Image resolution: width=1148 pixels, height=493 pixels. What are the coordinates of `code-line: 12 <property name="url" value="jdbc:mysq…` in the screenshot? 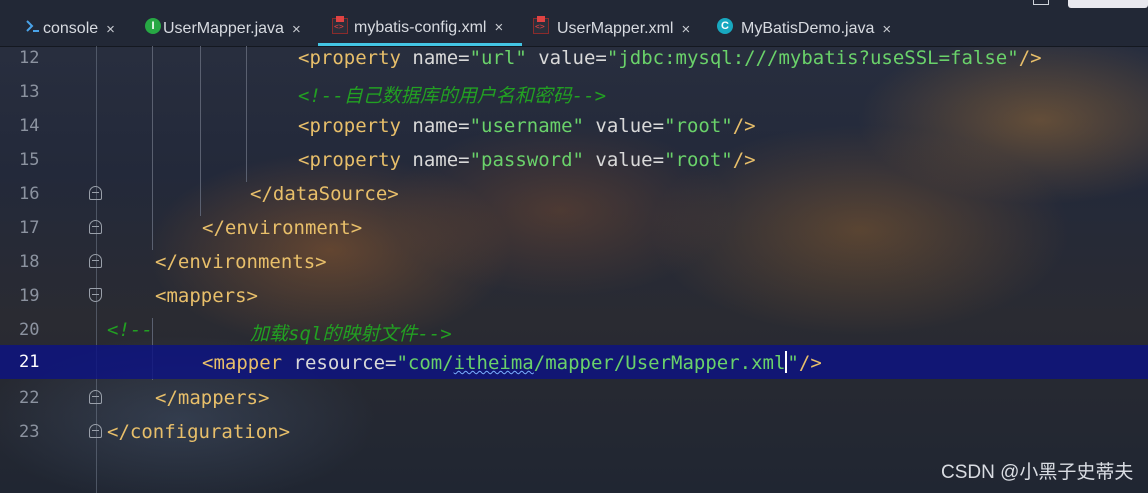 It's located at (574, 58).